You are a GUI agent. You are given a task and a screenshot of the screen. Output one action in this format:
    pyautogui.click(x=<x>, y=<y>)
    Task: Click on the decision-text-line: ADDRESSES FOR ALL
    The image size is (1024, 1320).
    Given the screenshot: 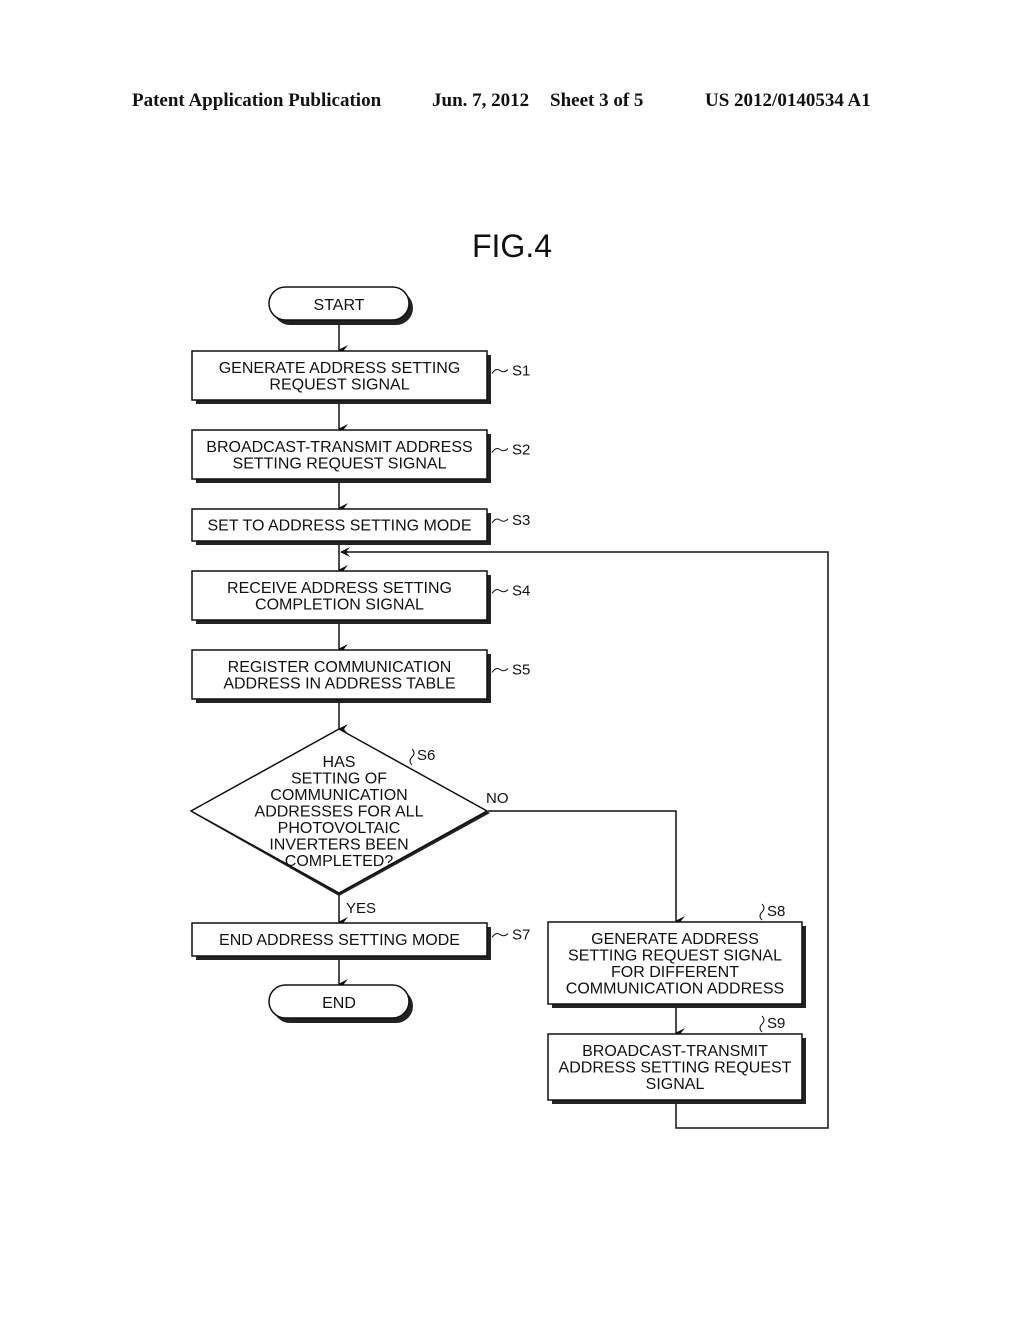 What is the action you would take?
    pyautogui.click(x=339, y=812)
    